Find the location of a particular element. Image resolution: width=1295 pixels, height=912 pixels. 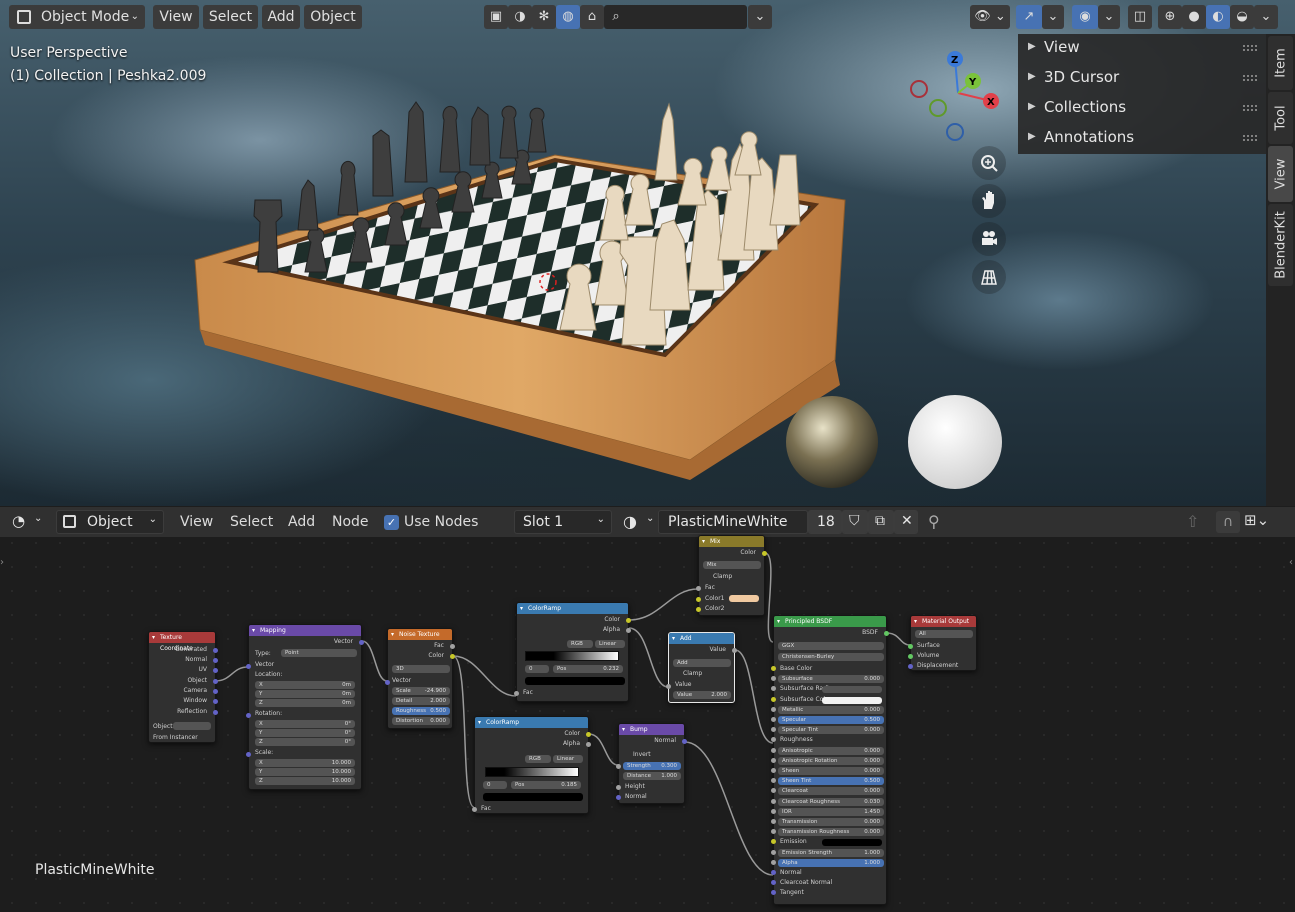

ortho-grid-icon is located at coordinates (989, 277).